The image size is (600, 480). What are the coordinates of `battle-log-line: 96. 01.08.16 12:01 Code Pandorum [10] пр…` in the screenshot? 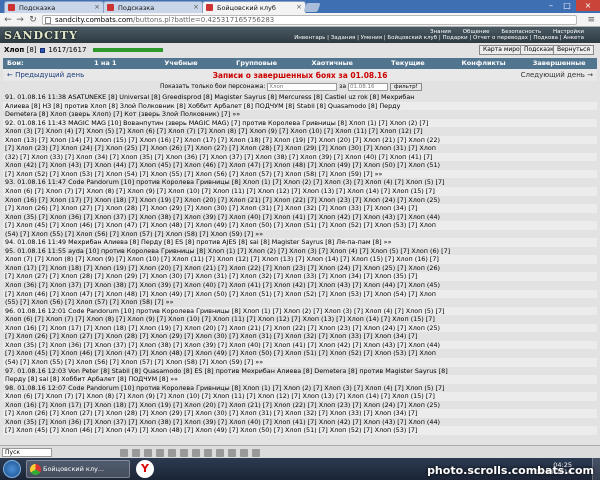 It's located at (300, 311).